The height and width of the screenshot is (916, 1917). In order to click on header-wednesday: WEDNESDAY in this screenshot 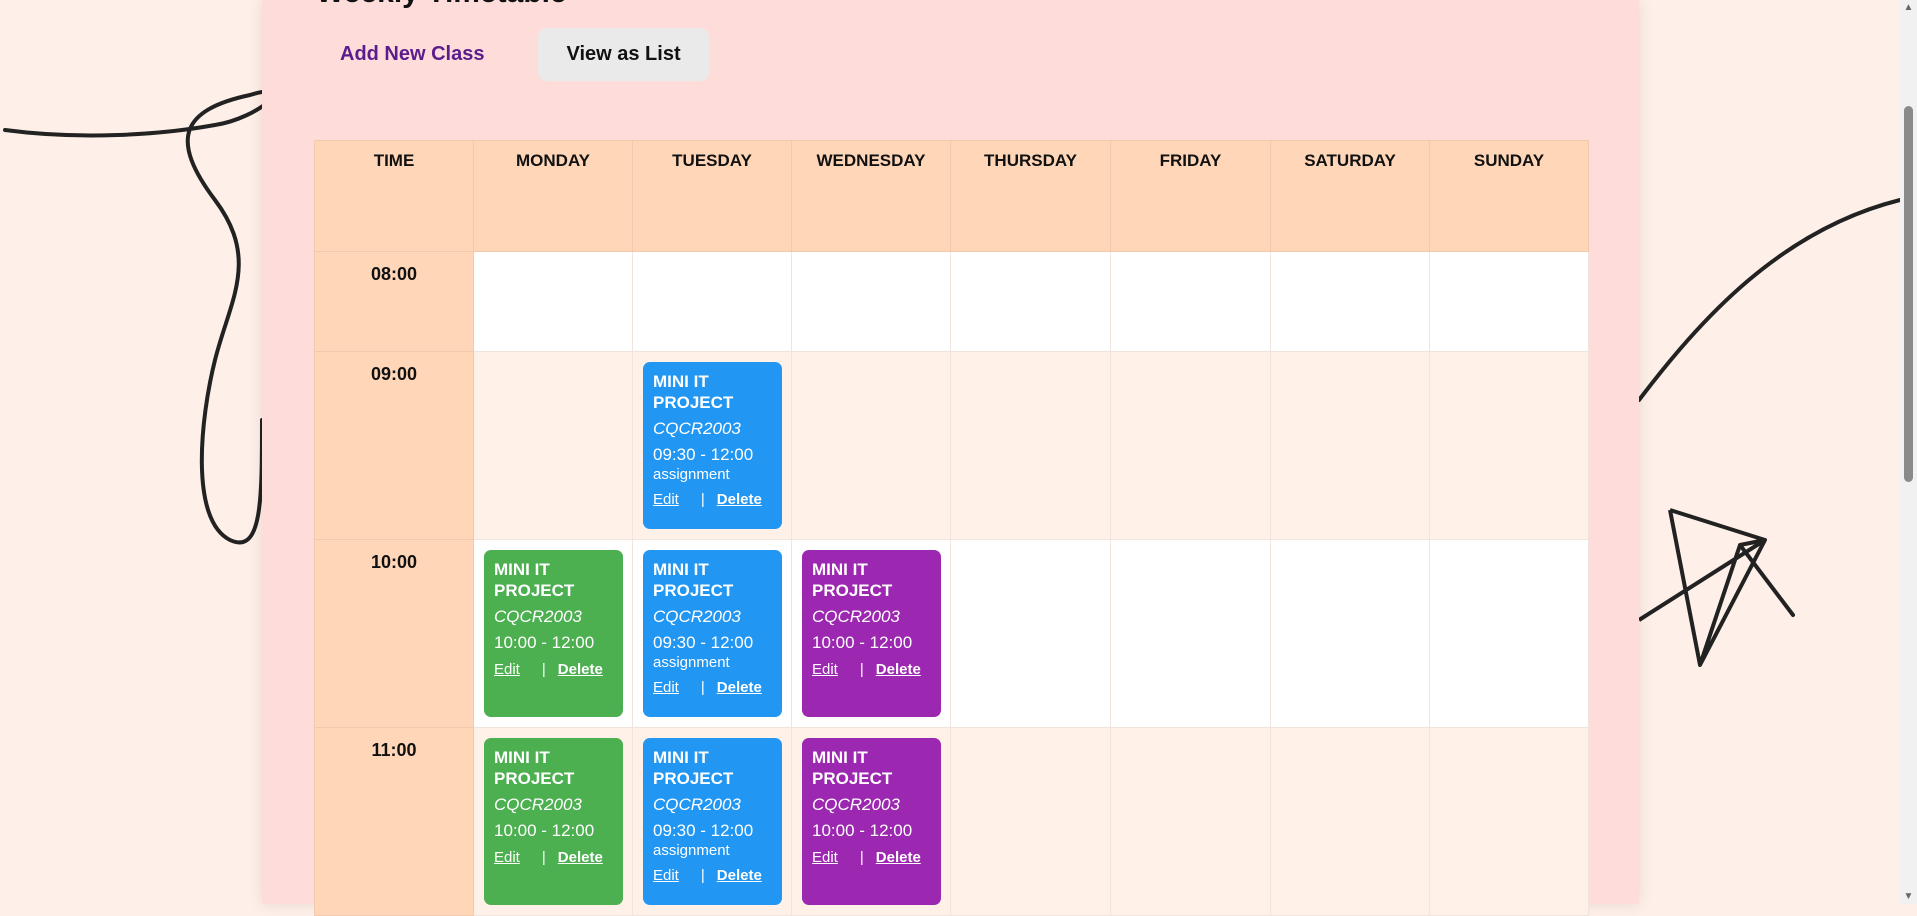, I will do `click(871, 196)`.